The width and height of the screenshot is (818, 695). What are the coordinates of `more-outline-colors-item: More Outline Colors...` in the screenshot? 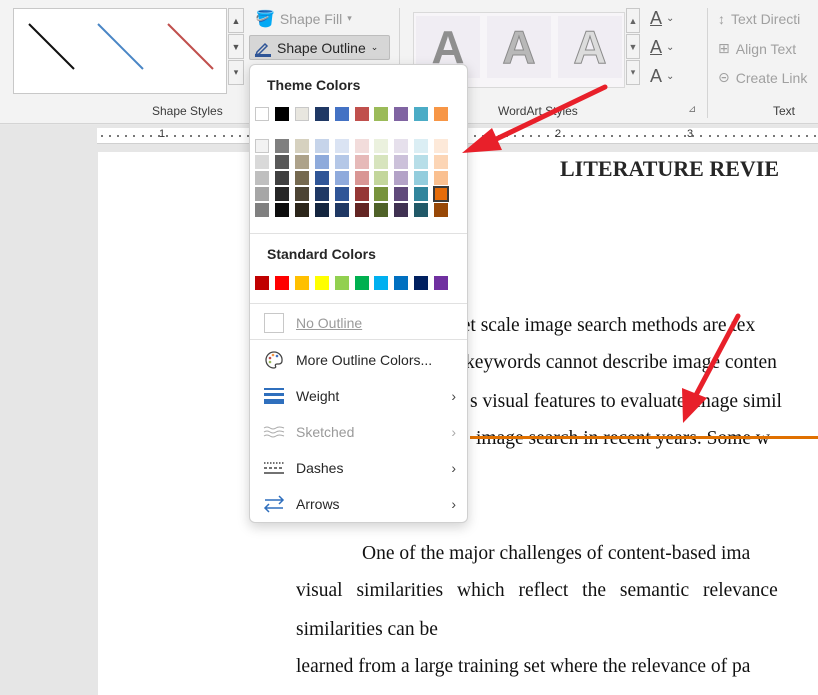 It's located at (362, 360).